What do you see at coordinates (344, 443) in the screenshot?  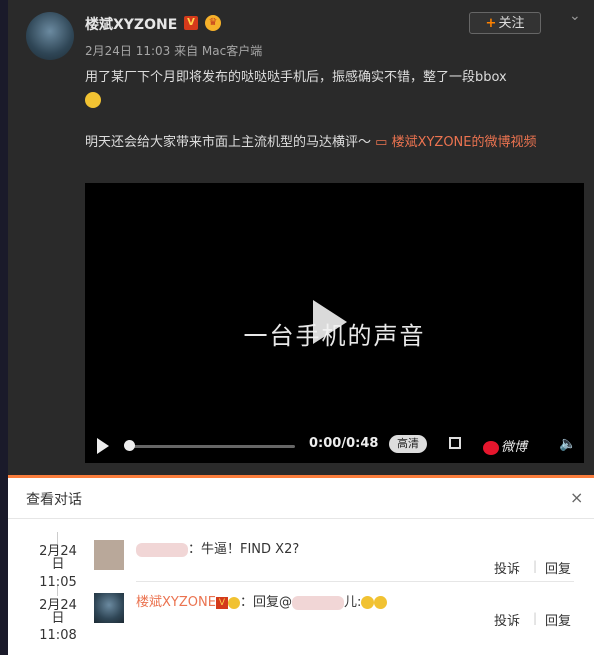 I see `video-time: 0:00/0:48` at bounding box center [344, 443].